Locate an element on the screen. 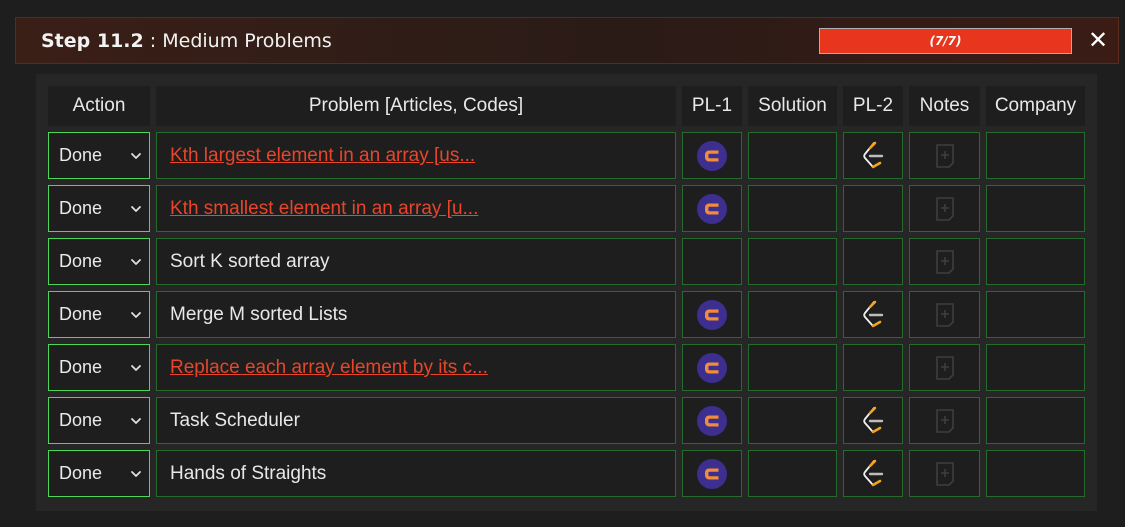 The width and height of the screenshot is (1125, 527). problem-title: Task Scheduler is located at coordinates (235, 420).